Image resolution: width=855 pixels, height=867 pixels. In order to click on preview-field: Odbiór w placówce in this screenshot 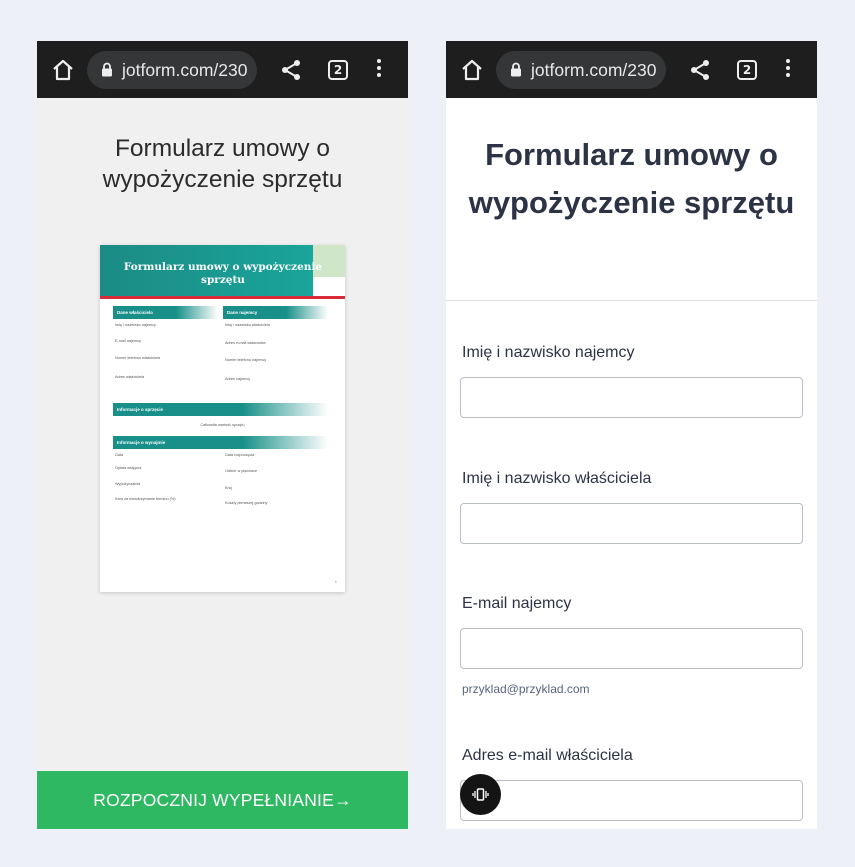, I will do `click(241, 471)`.